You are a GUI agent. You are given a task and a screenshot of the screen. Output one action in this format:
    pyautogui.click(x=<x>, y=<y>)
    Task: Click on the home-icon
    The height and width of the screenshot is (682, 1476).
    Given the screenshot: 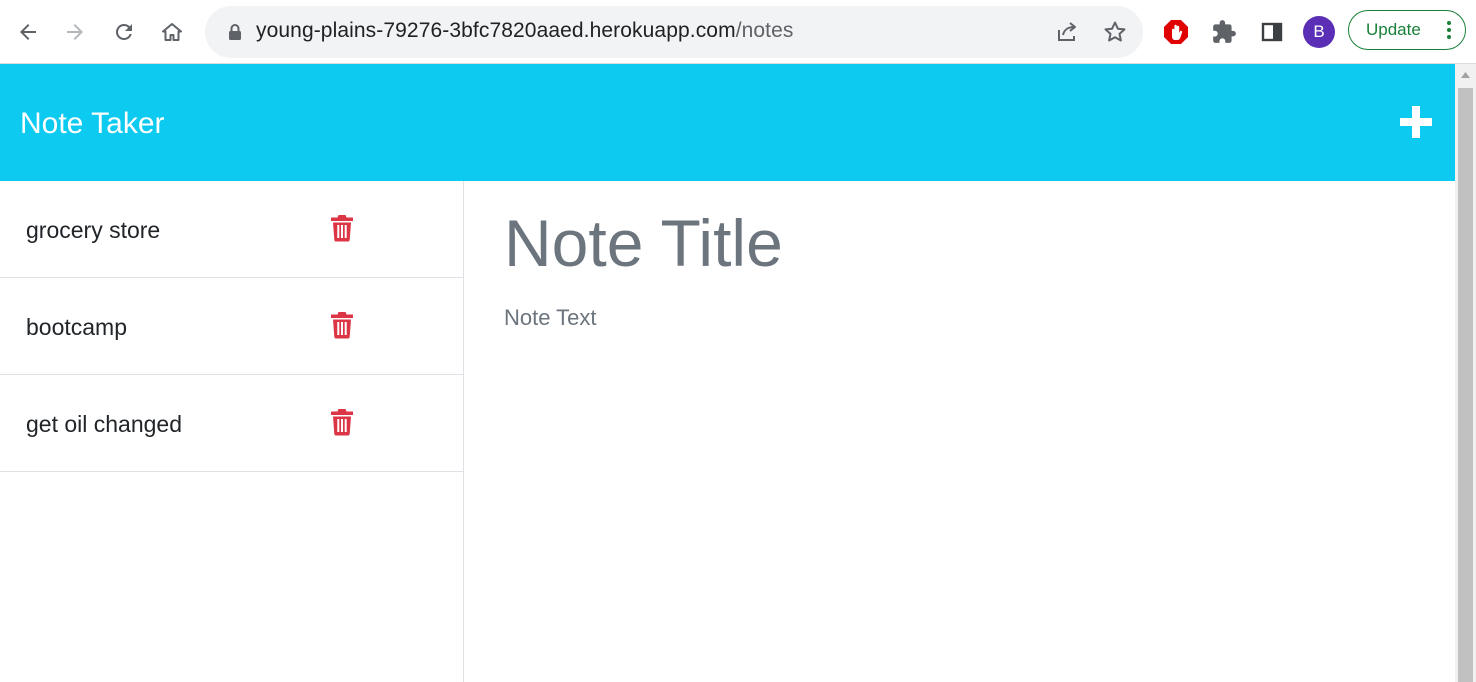 What is the action you would take?
    pyautogui.click(x=172, y=32)
    